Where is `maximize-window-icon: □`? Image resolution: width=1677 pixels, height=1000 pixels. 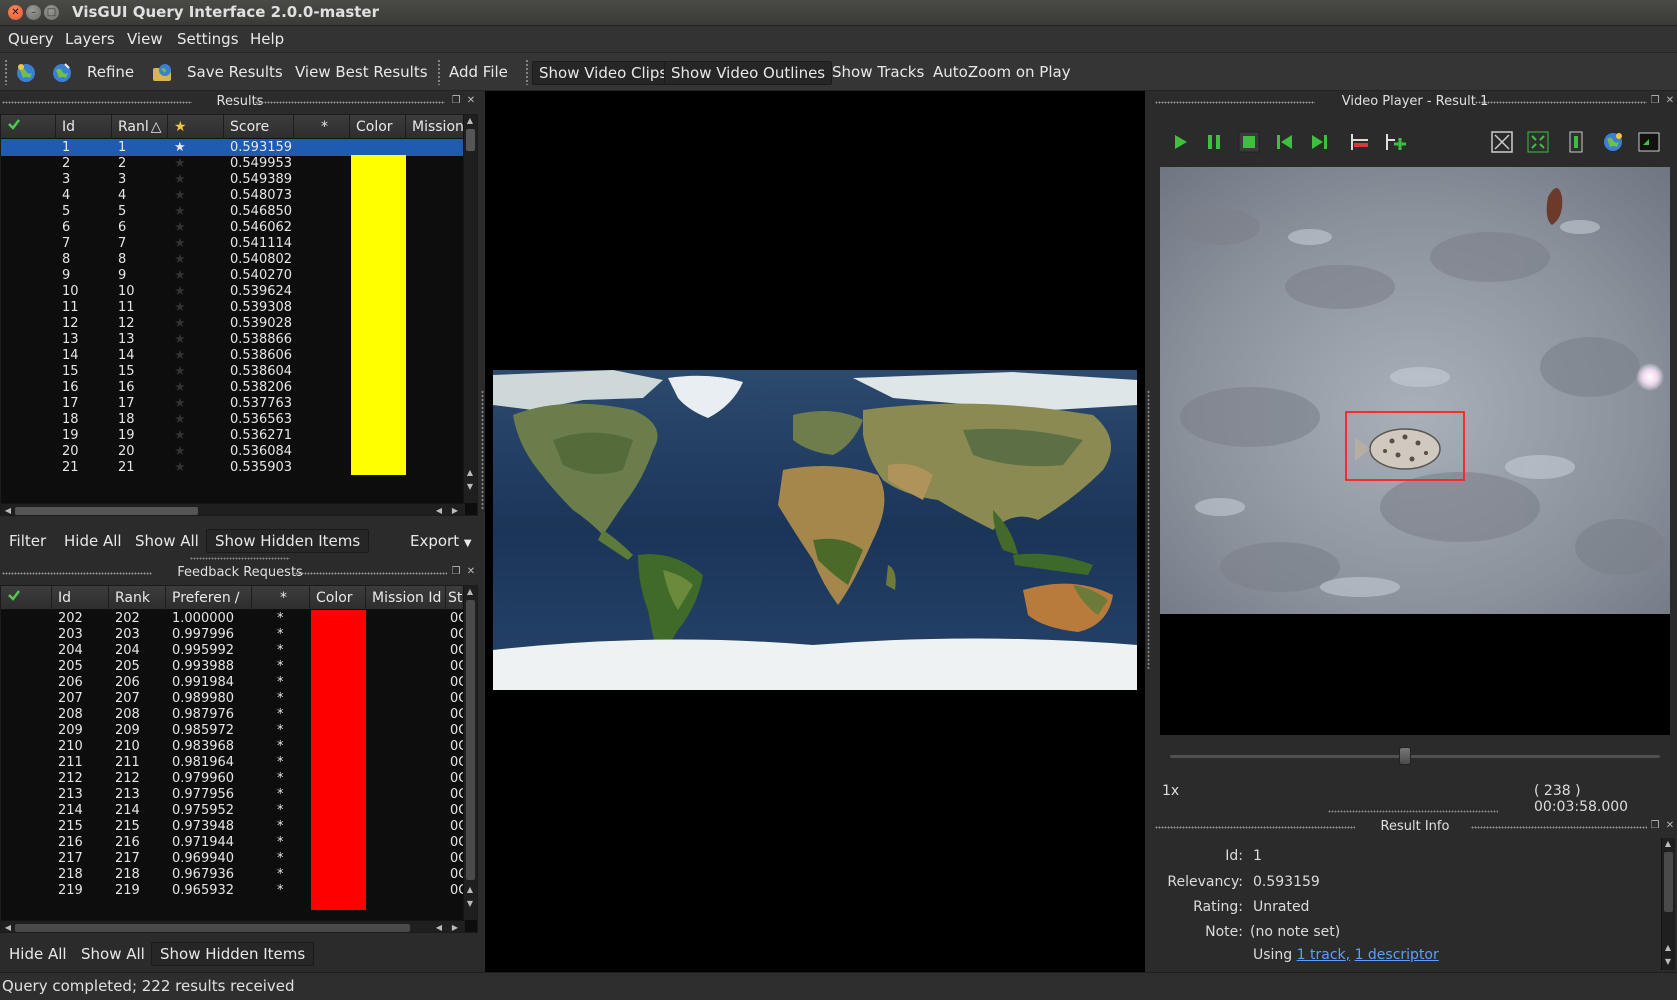
maximize-window-icon: □ is located at coordinates (51, 12).